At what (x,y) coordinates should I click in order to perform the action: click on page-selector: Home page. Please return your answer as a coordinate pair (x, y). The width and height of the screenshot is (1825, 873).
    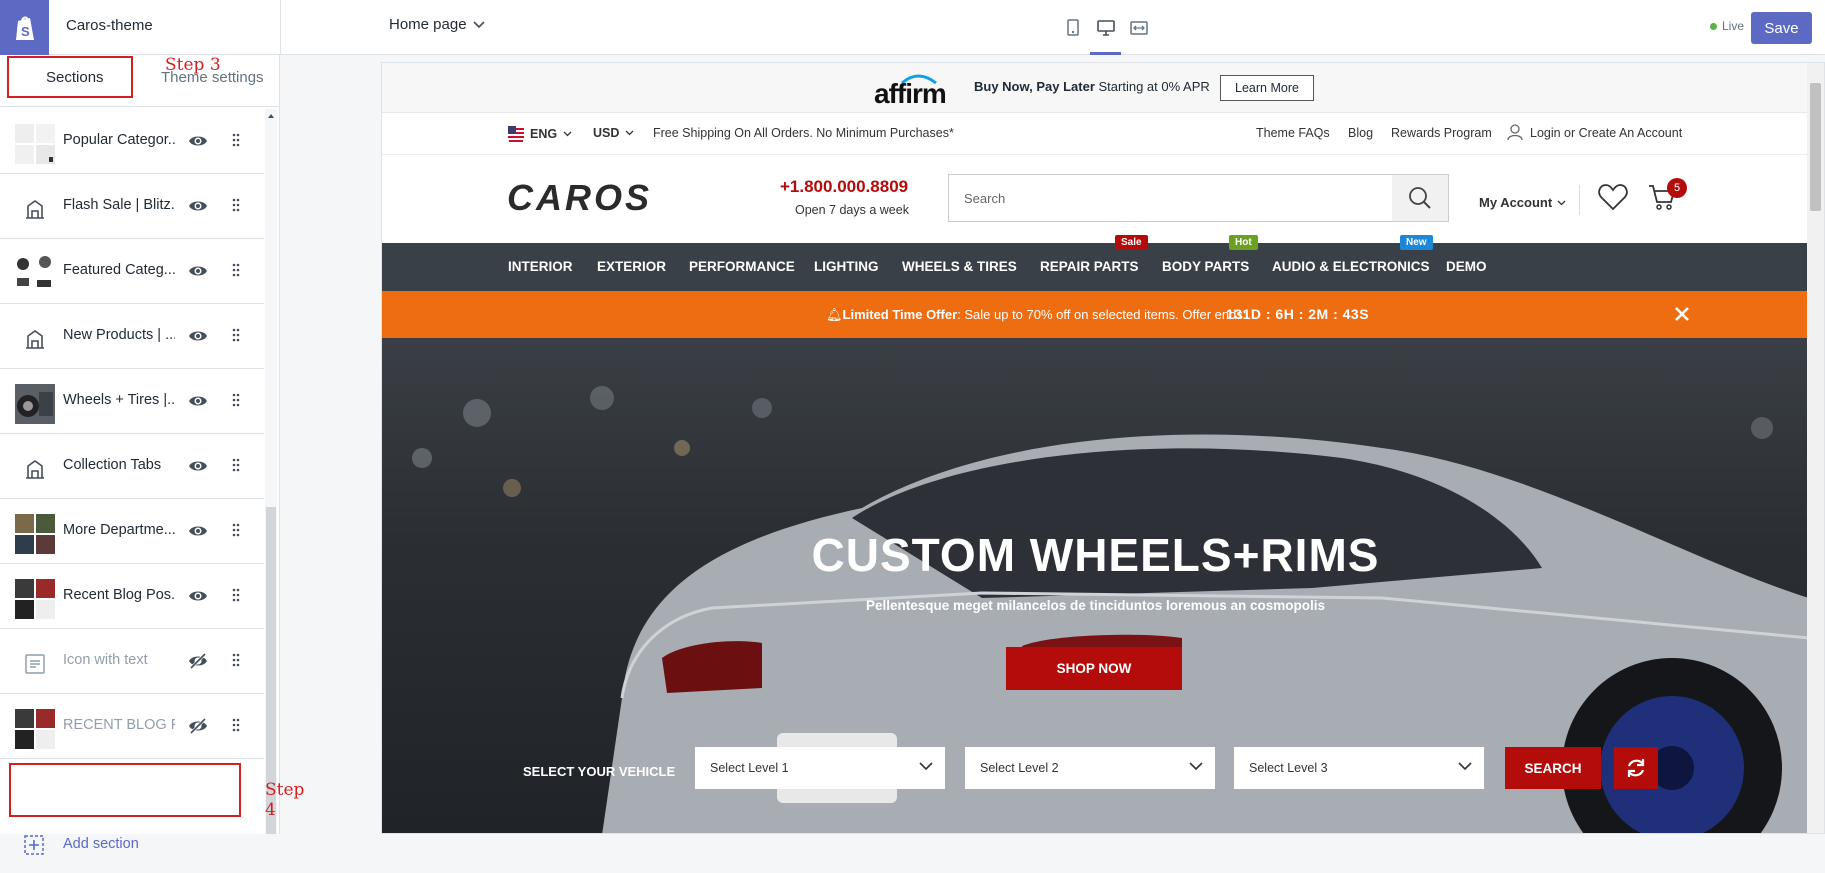
    Looking at the image, I should click on (437, 24).